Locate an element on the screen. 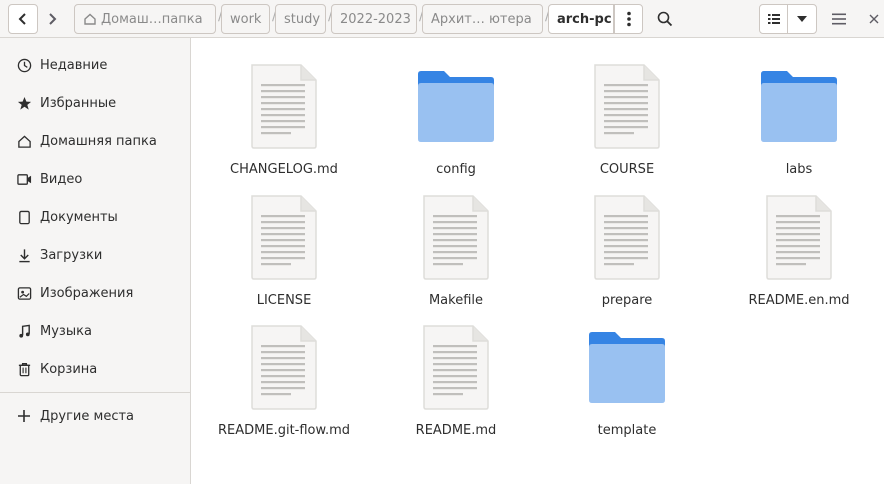 This screenshot has width=884, height=484. sidebar-item-home: Домашняя папка is located at coordinates (95, 141).